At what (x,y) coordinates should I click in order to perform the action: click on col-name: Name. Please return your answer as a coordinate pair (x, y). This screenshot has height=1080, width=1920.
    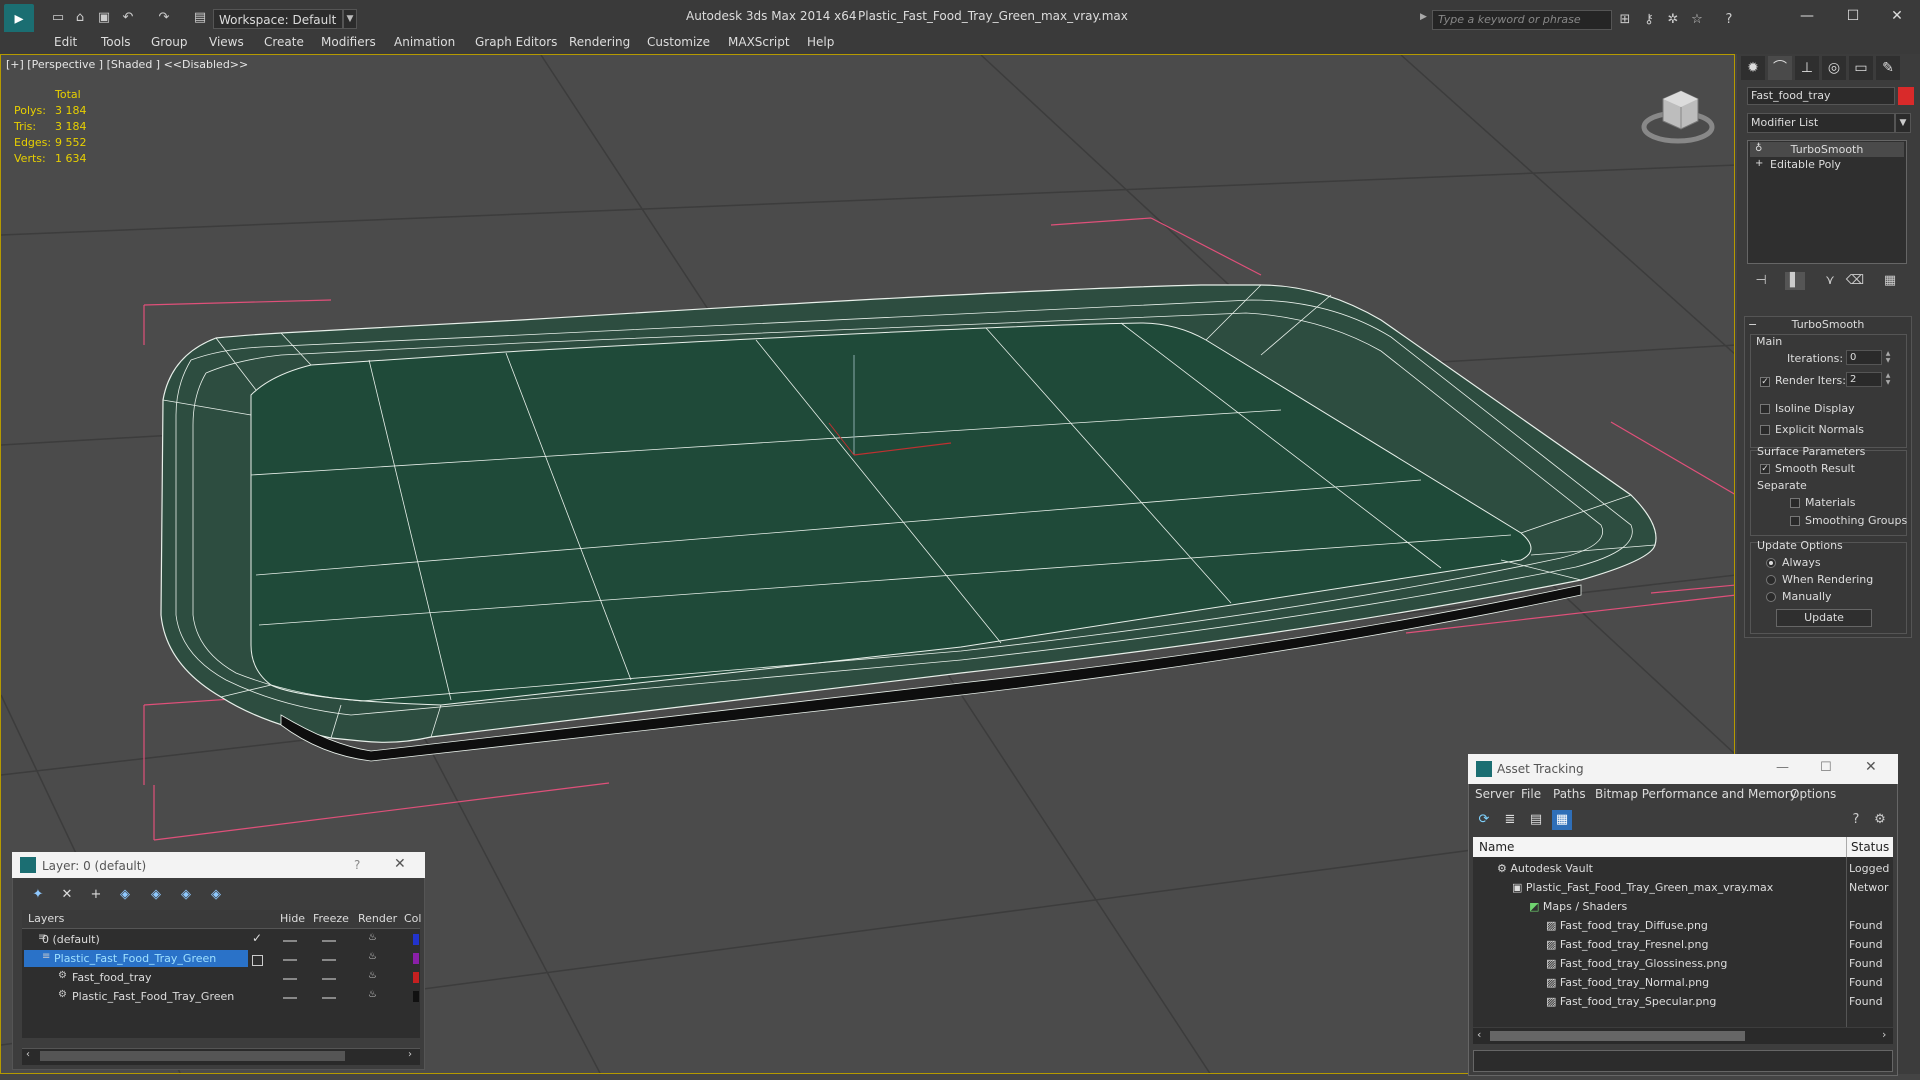
    Looking at the image, I should click on (1496, 847).